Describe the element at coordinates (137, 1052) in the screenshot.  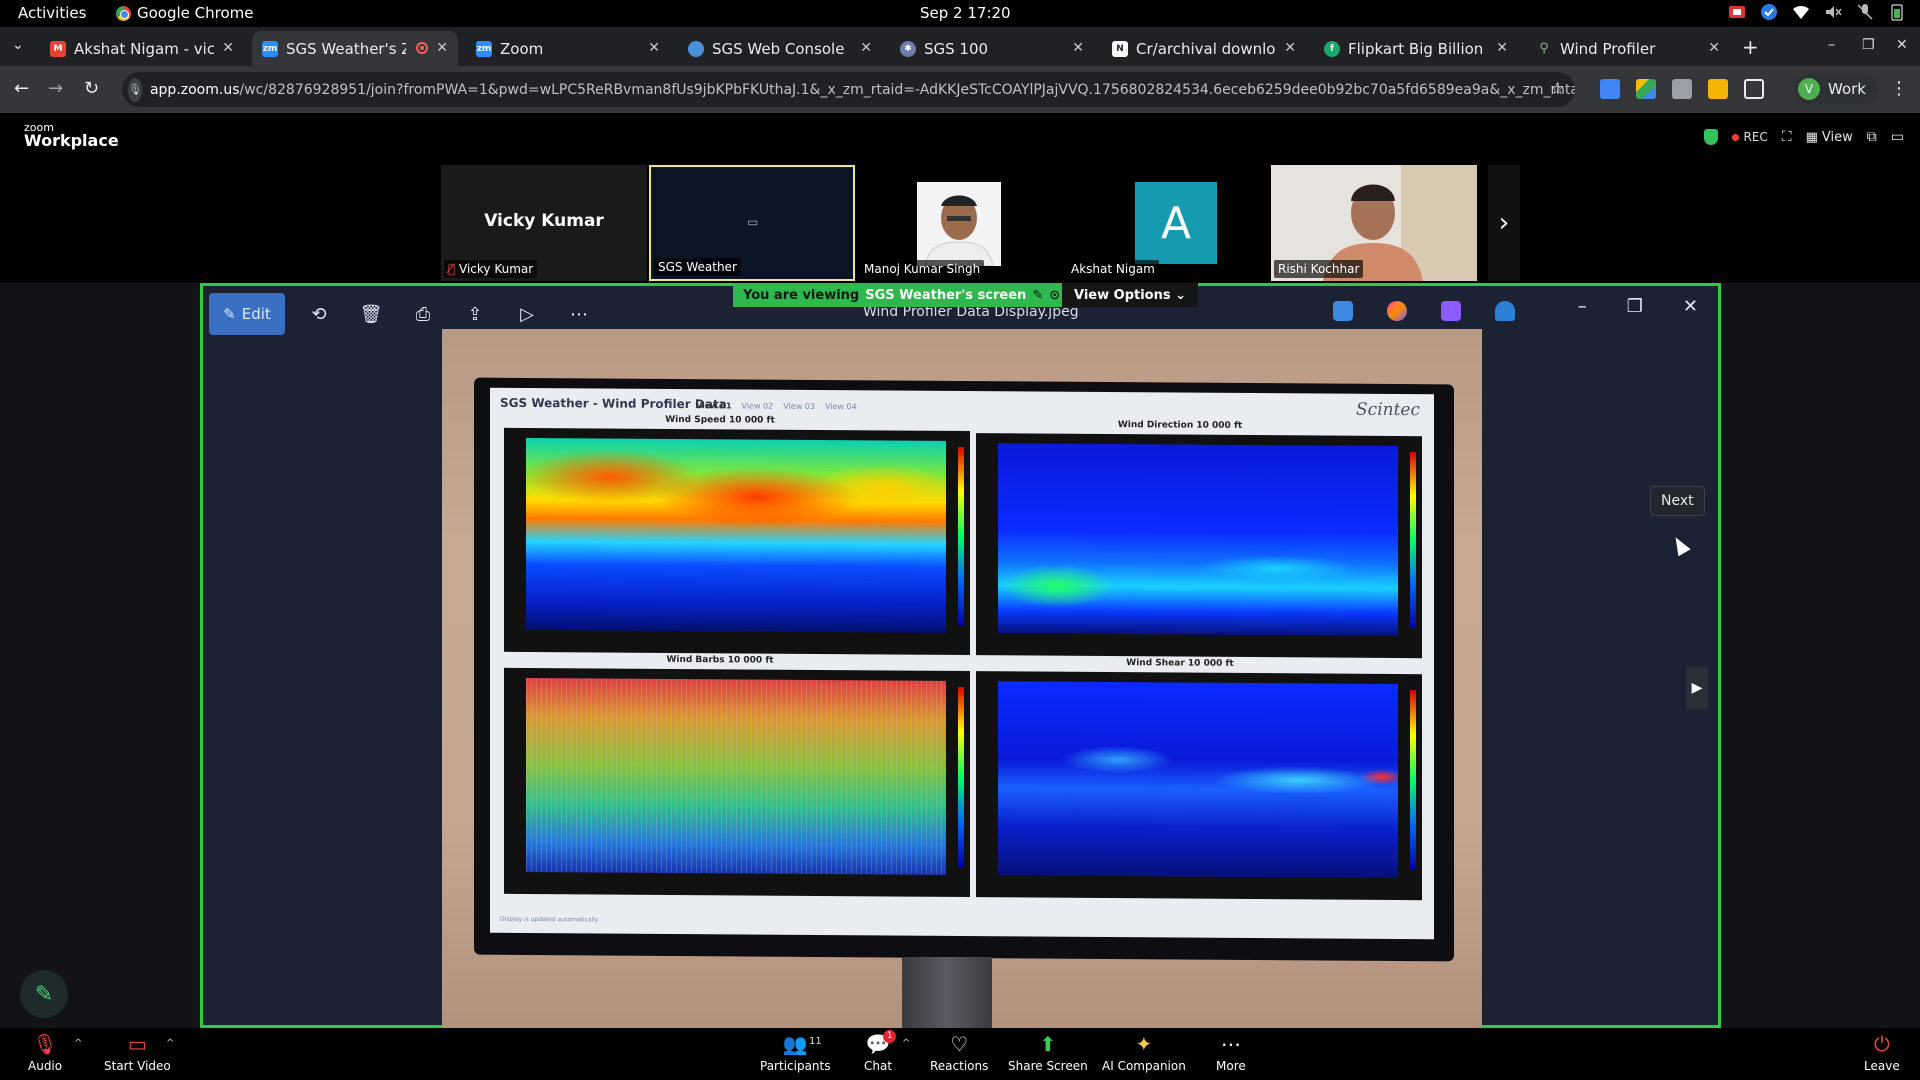
I see `start-video-button: ▭ Start Video` at that location.